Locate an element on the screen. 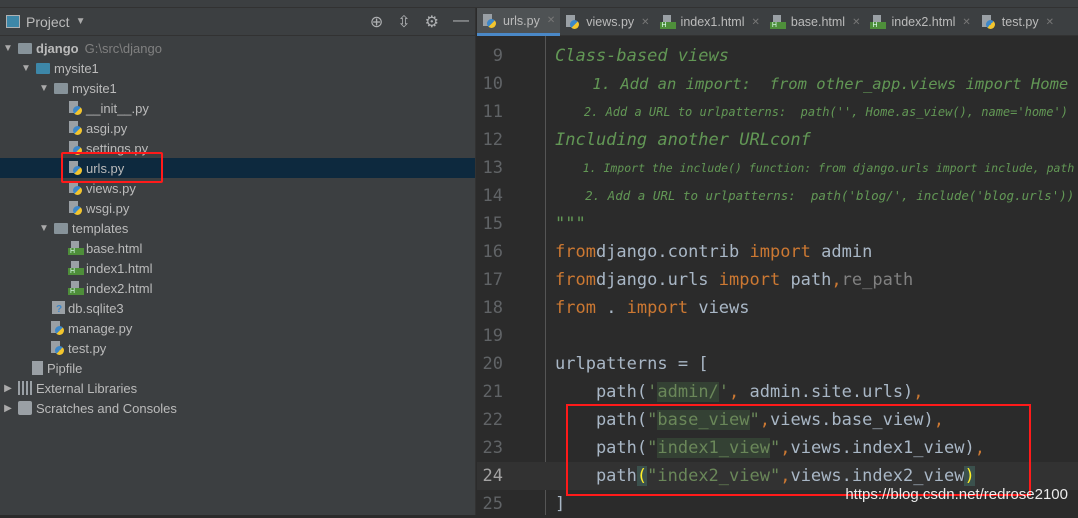 The image size is (1078, 518). tab-urls-py: urls.py ✕ is located at coordinates (519, 22).